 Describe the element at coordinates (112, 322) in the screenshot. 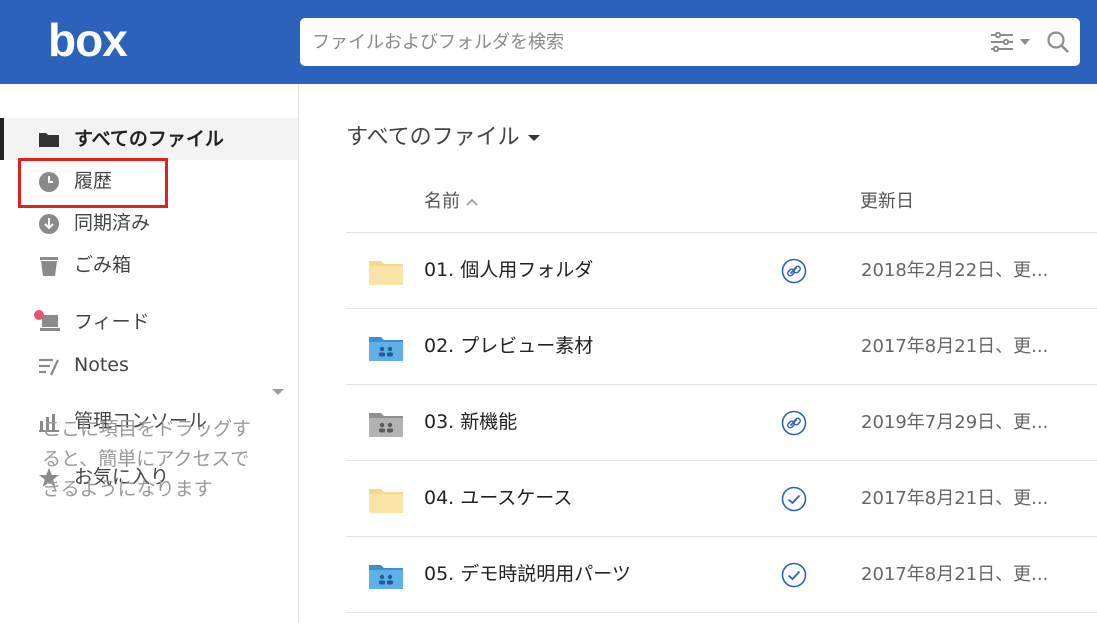

I see `sidebar-item-label: フィード` at that location.